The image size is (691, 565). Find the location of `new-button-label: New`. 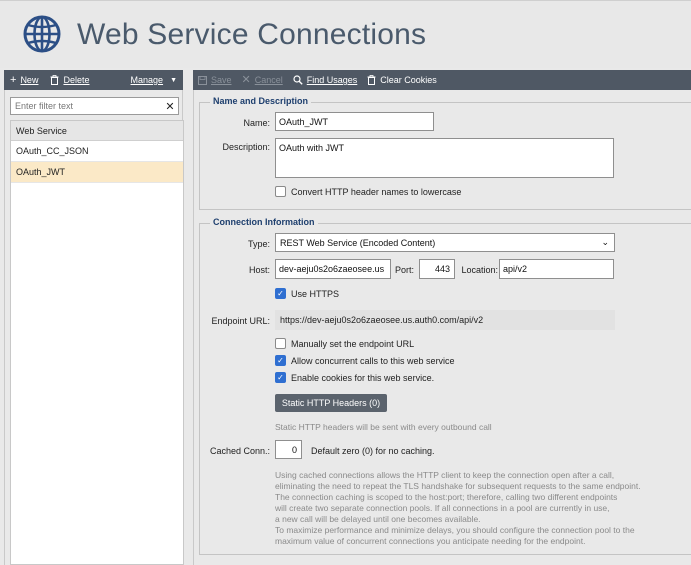

new-button-label: New is located at coordinates (29, 80).